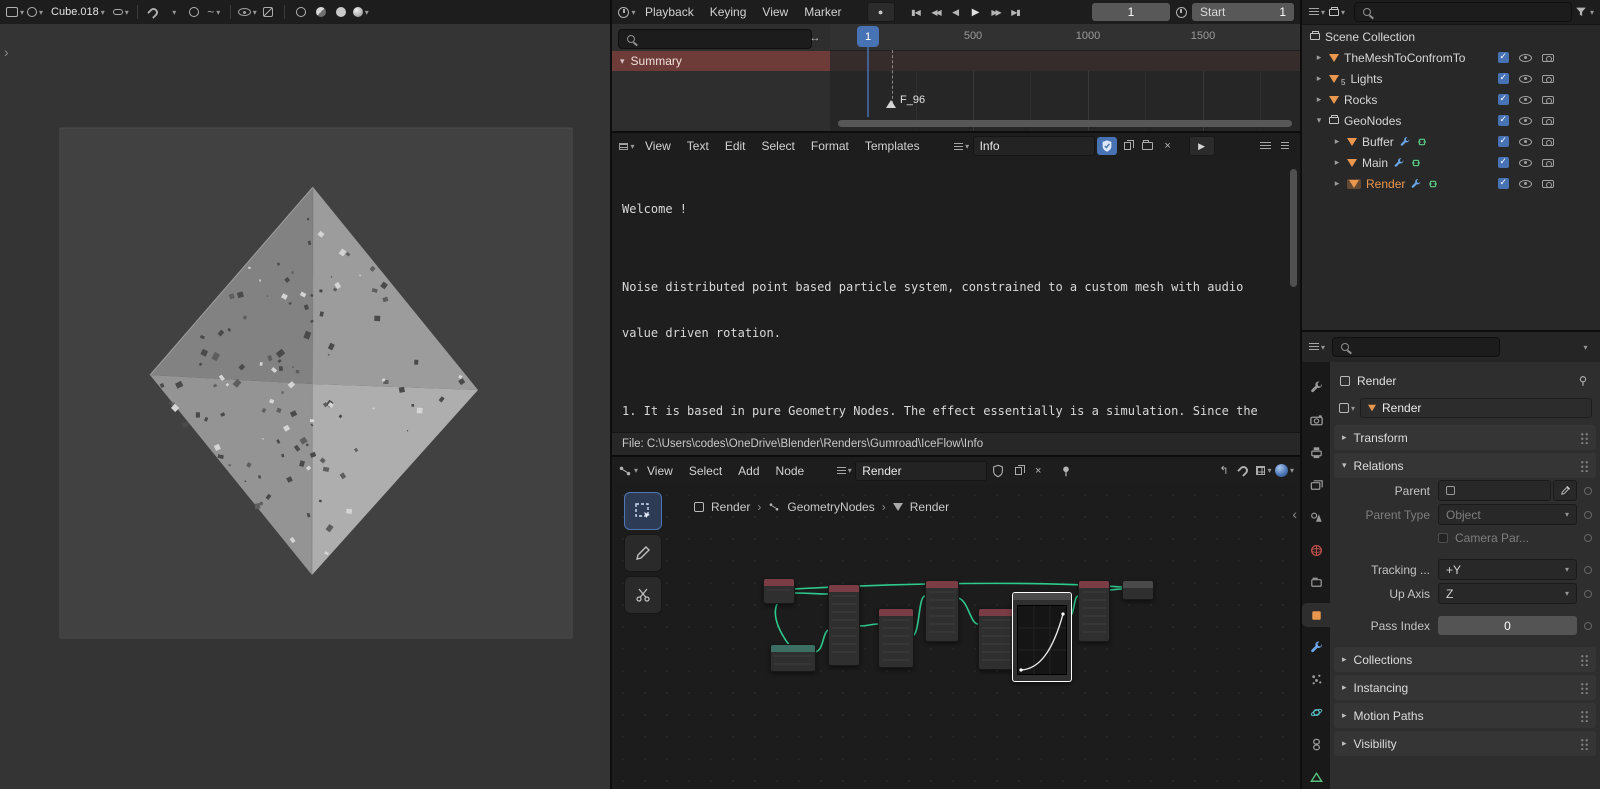 The height and width of the screenshot is (789, 1600). Describe the element at coordinates (1316, 615) in the screenshot. I see `tab-object-active` at that location.